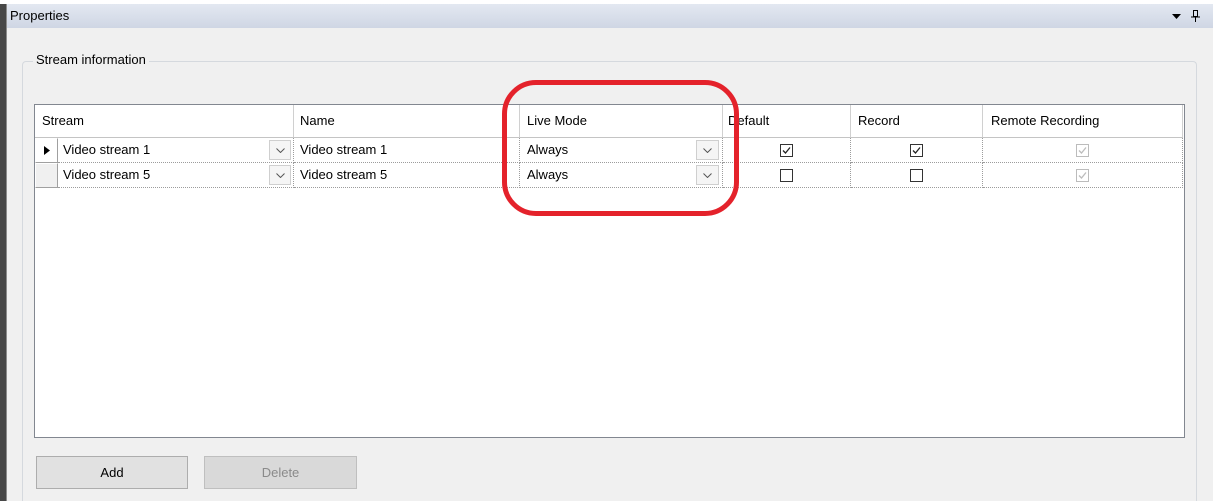 The width and height of the screenshot is (1213, 501). Describe the element at coordinates (91, 60) in the screenshot. I see `group-label: Stream information` at that location.